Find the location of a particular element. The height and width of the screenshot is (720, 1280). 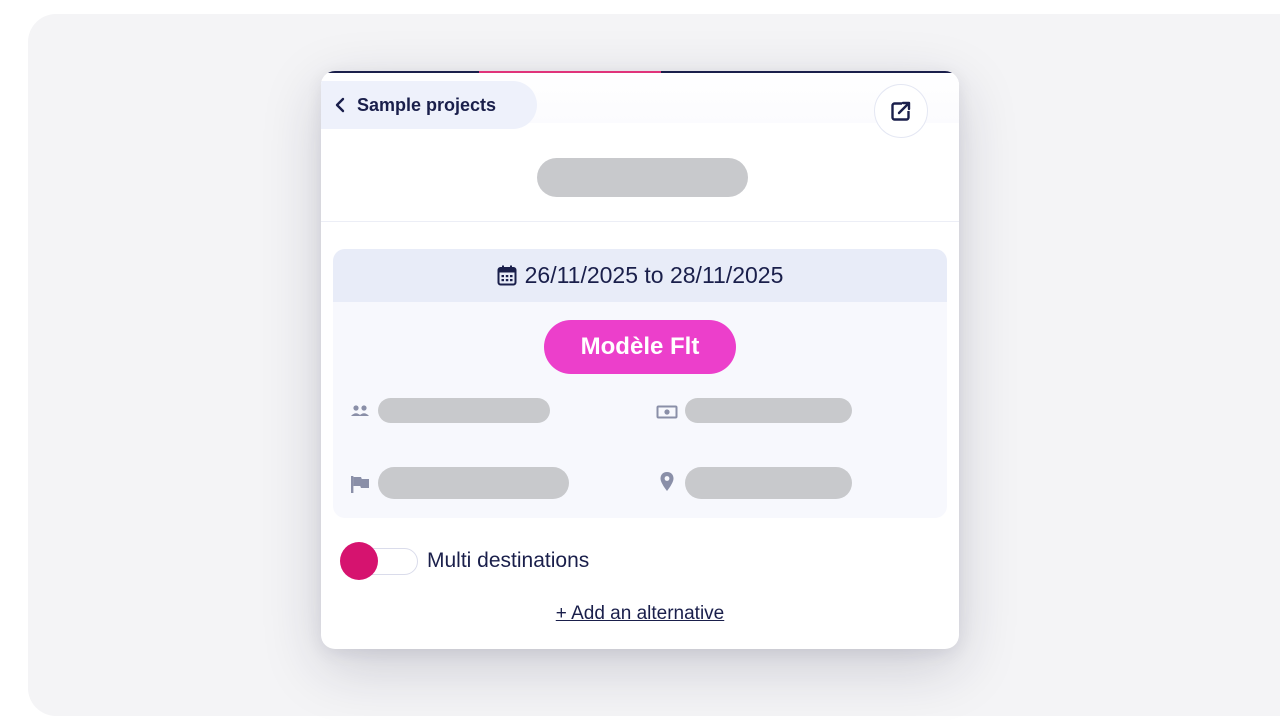

project-title-placeholder is located at coordinates (642, 177).